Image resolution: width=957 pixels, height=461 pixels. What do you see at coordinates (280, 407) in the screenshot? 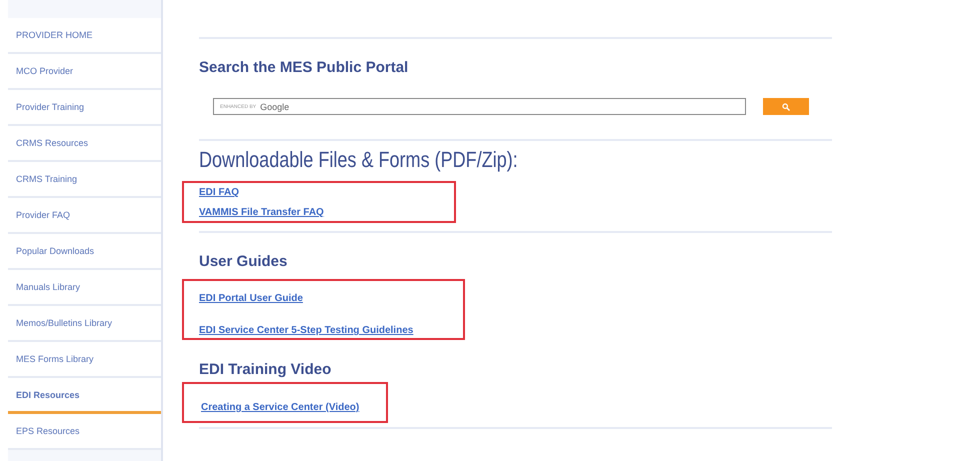
I see `document-link: Creating a Service Center (Video)` at bounding box center [280, 407].